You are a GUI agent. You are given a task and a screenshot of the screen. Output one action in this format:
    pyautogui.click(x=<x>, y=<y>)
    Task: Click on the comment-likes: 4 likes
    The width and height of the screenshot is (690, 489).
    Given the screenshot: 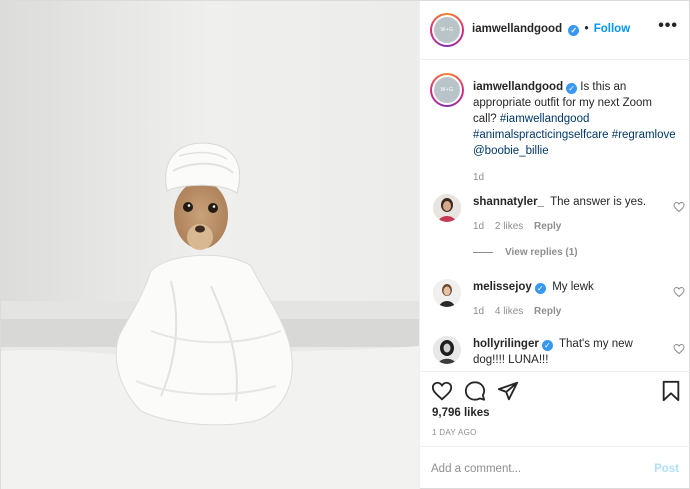 What is the action you would take?
    pyautogui.click(x=509, y=311)
    